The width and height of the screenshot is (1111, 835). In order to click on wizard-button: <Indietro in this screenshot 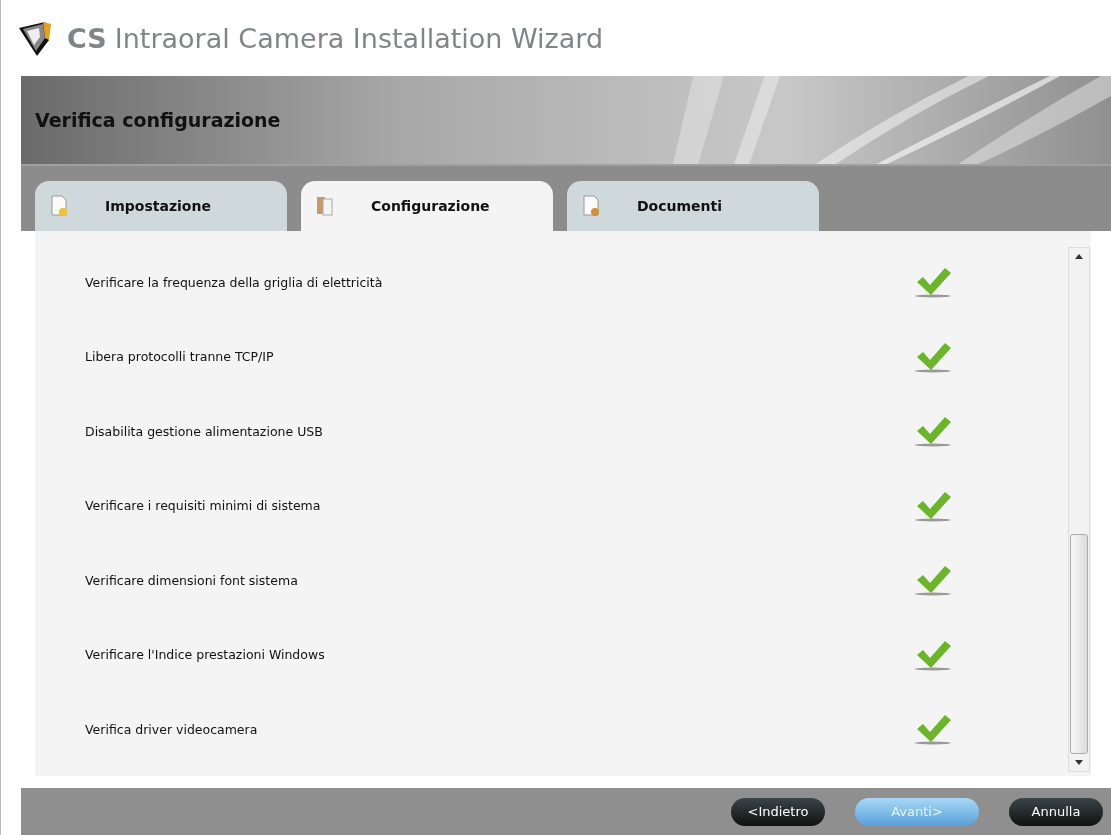, I will do `click(778, 811)`.